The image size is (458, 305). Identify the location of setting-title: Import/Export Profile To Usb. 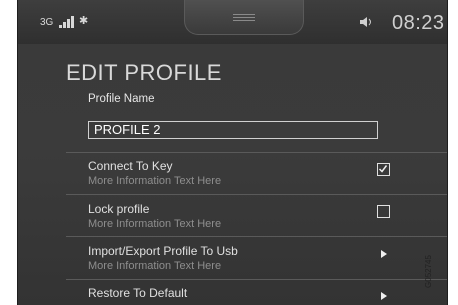
(163, 251).